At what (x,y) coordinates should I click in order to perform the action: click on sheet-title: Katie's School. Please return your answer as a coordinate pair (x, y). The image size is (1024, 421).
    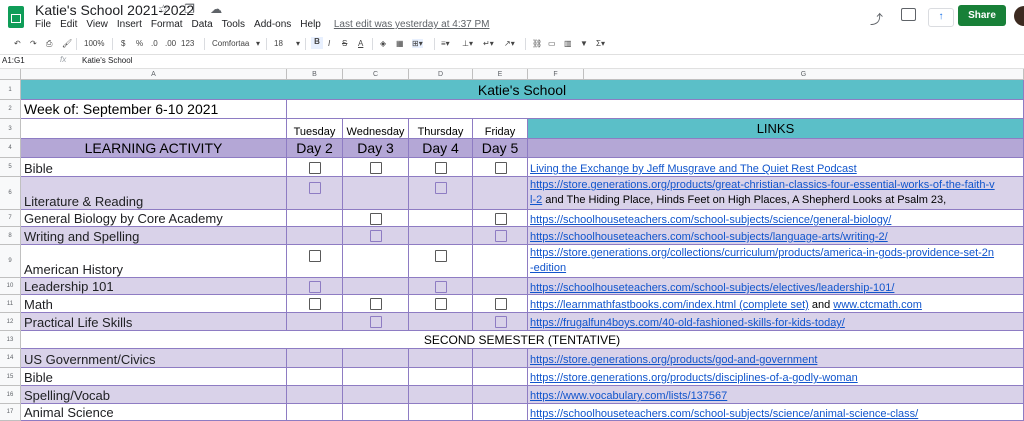
    Looking at the image, I should click on (522, 90).